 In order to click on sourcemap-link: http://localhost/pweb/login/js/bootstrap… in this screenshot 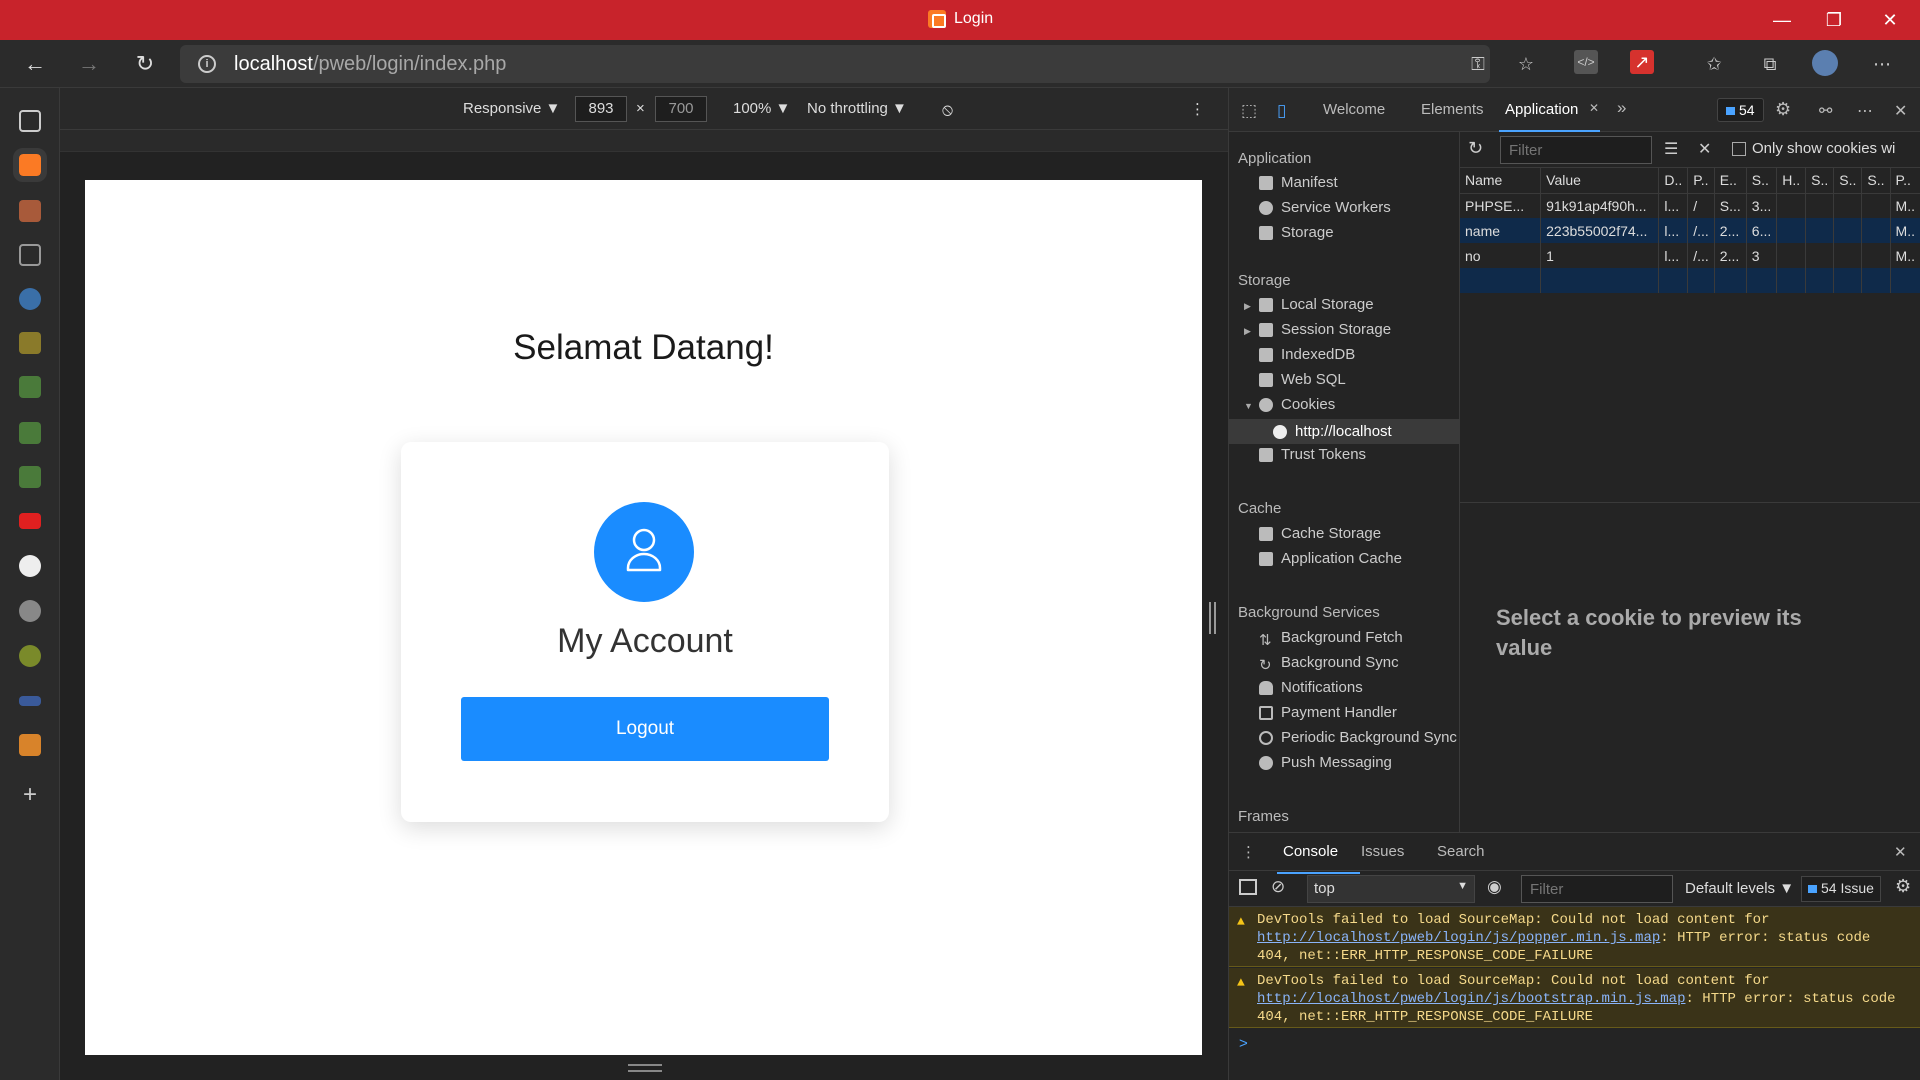, I will do `click(1471, 999)`.